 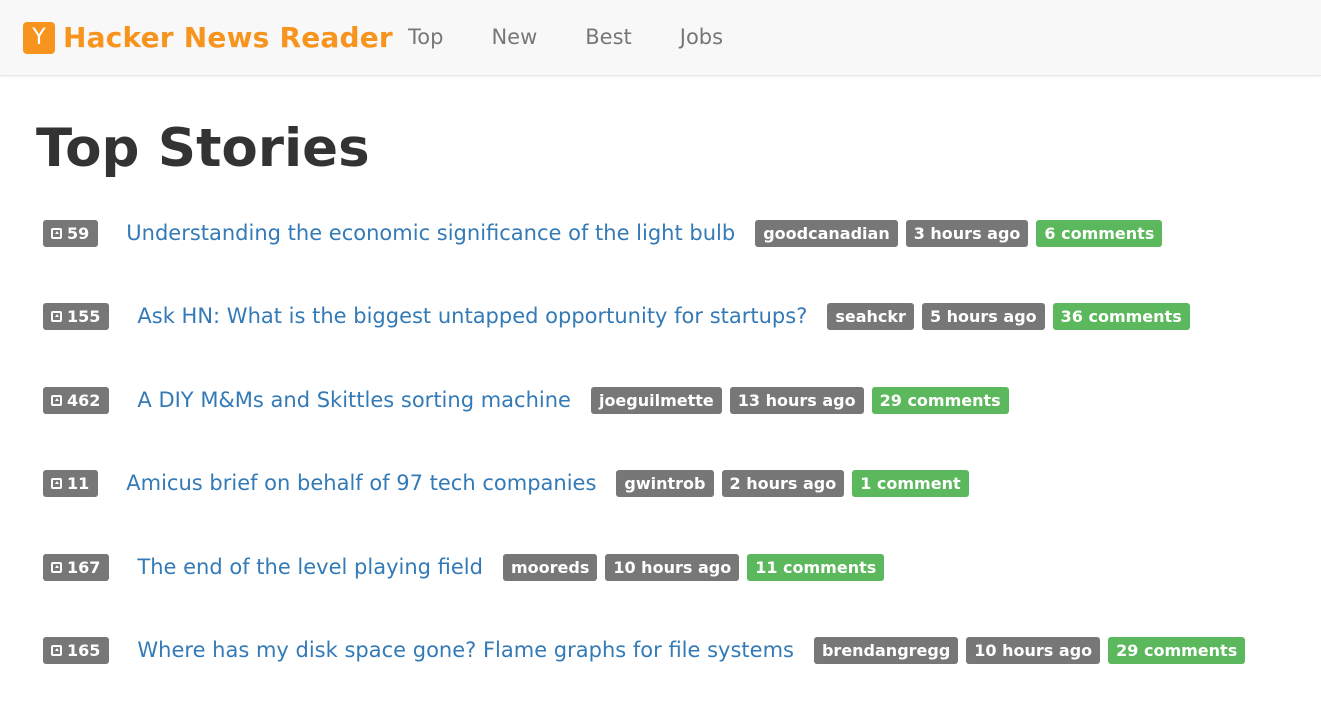 I want to click on nav-item-top: Top, so click(x=425, y=37).